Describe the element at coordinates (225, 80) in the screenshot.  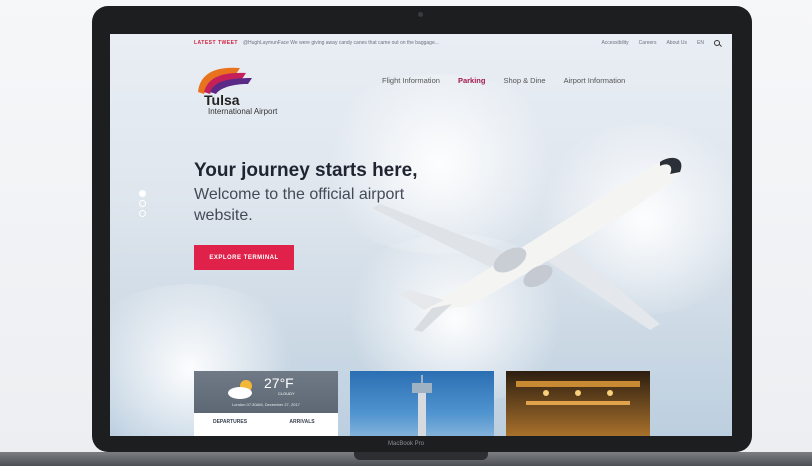
I see `logo-swoosh-icon` at that location.